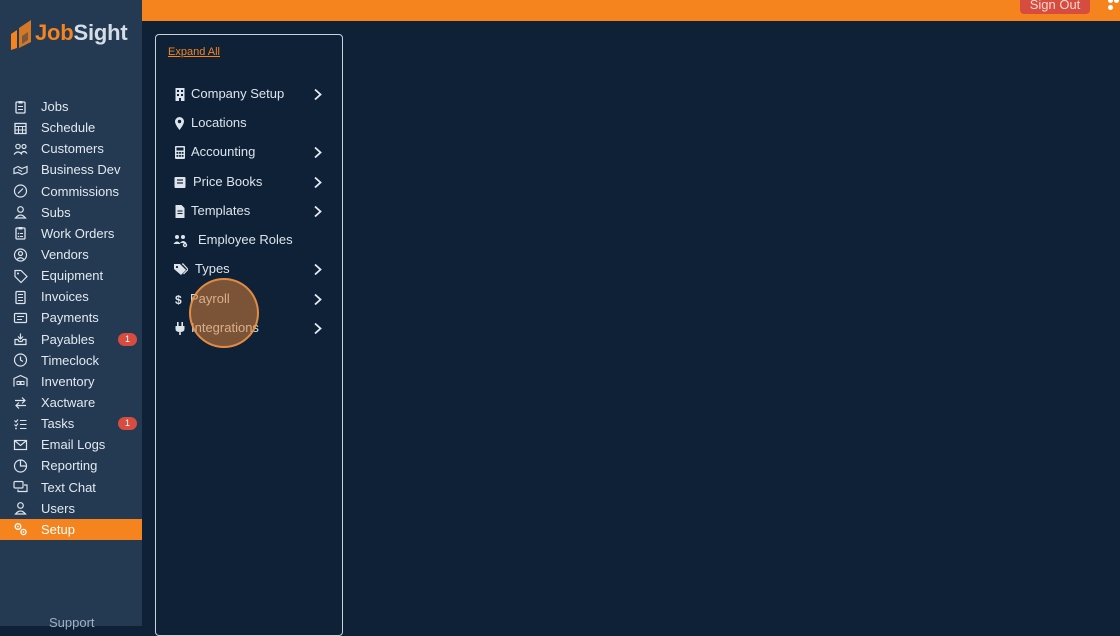 This screenshot has height=636, width=1120. What do you see at coordinates (20, 233) in the screenshot?
I see `clipboard-list-icon` at bounding box center [20, 233].